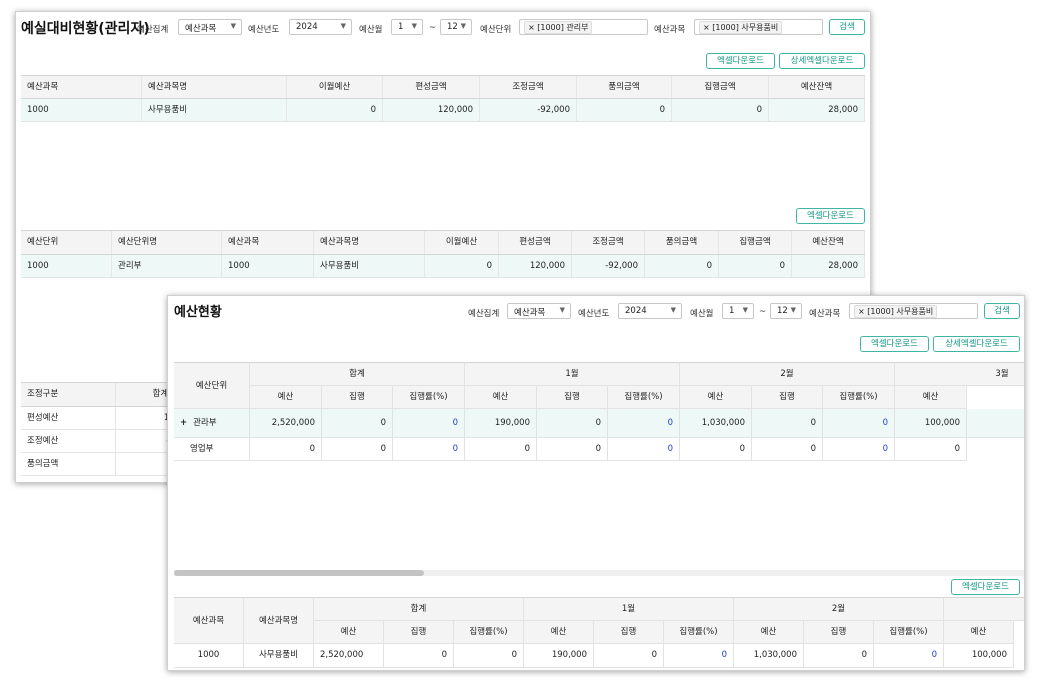 The width and height of the screenshot is (1038, 684). I want to click on unit-tag: × [1000] 관리부, so click(558, 27).